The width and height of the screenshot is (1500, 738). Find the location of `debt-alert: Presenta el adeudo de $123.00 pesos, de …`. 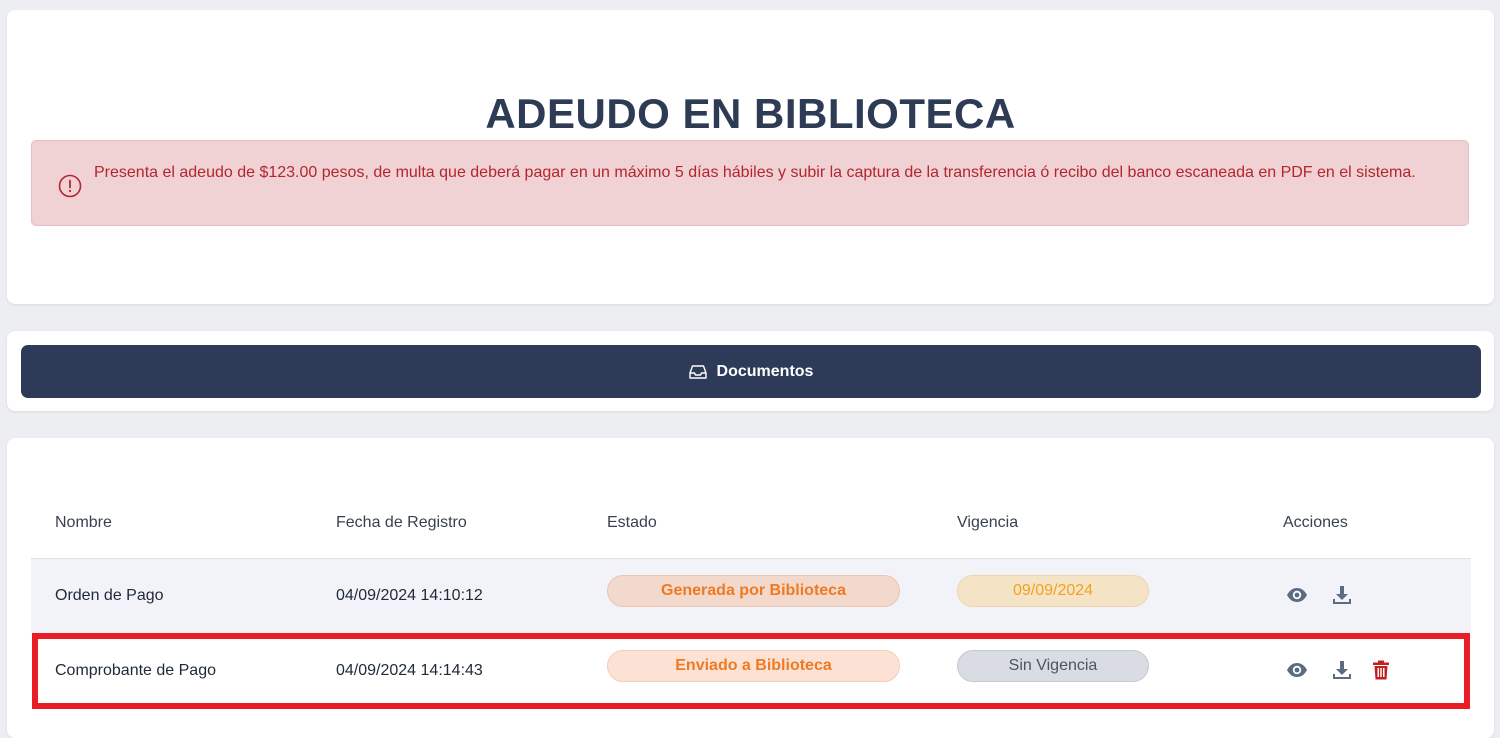

debt-alert: Presenta el adeudo de $123.00 pesos, de … is located at coordinates (750, 183).